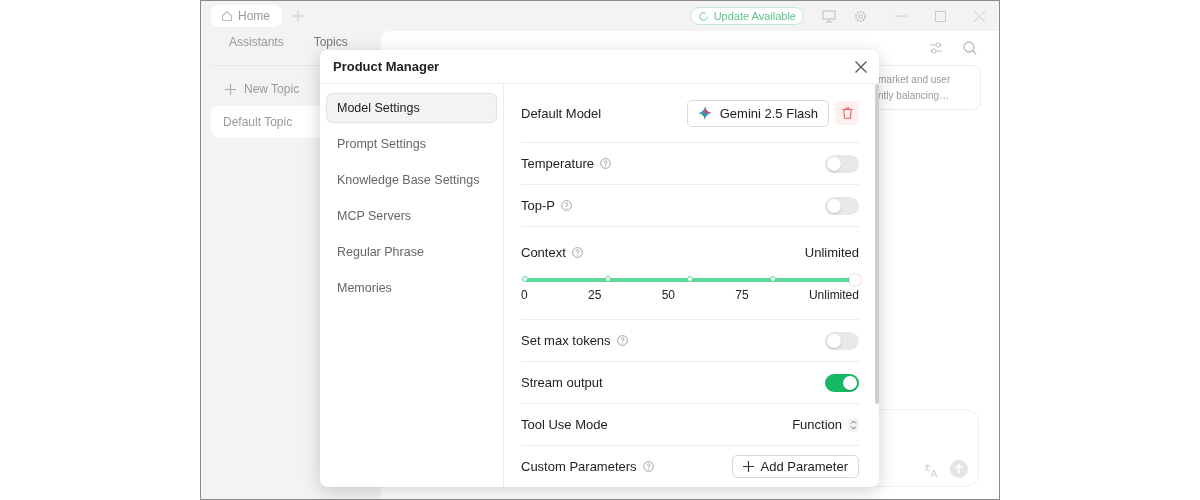 The image size is (1200, 500). What do you see at coordinates (557, 163) in the screenshot?
I see `setting-label: Temperature` at bounding box center [557, 163].